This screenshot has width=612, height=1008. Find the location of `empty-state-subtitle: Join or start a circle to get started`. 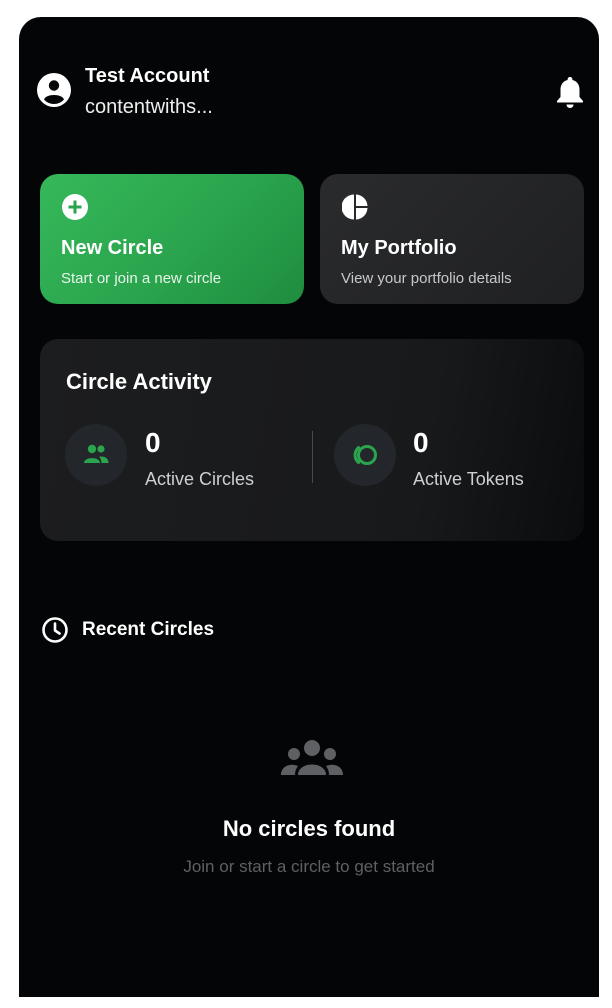

empty-state-subtitle: Join or start a circle to get started is located at coordinates (309, 866).